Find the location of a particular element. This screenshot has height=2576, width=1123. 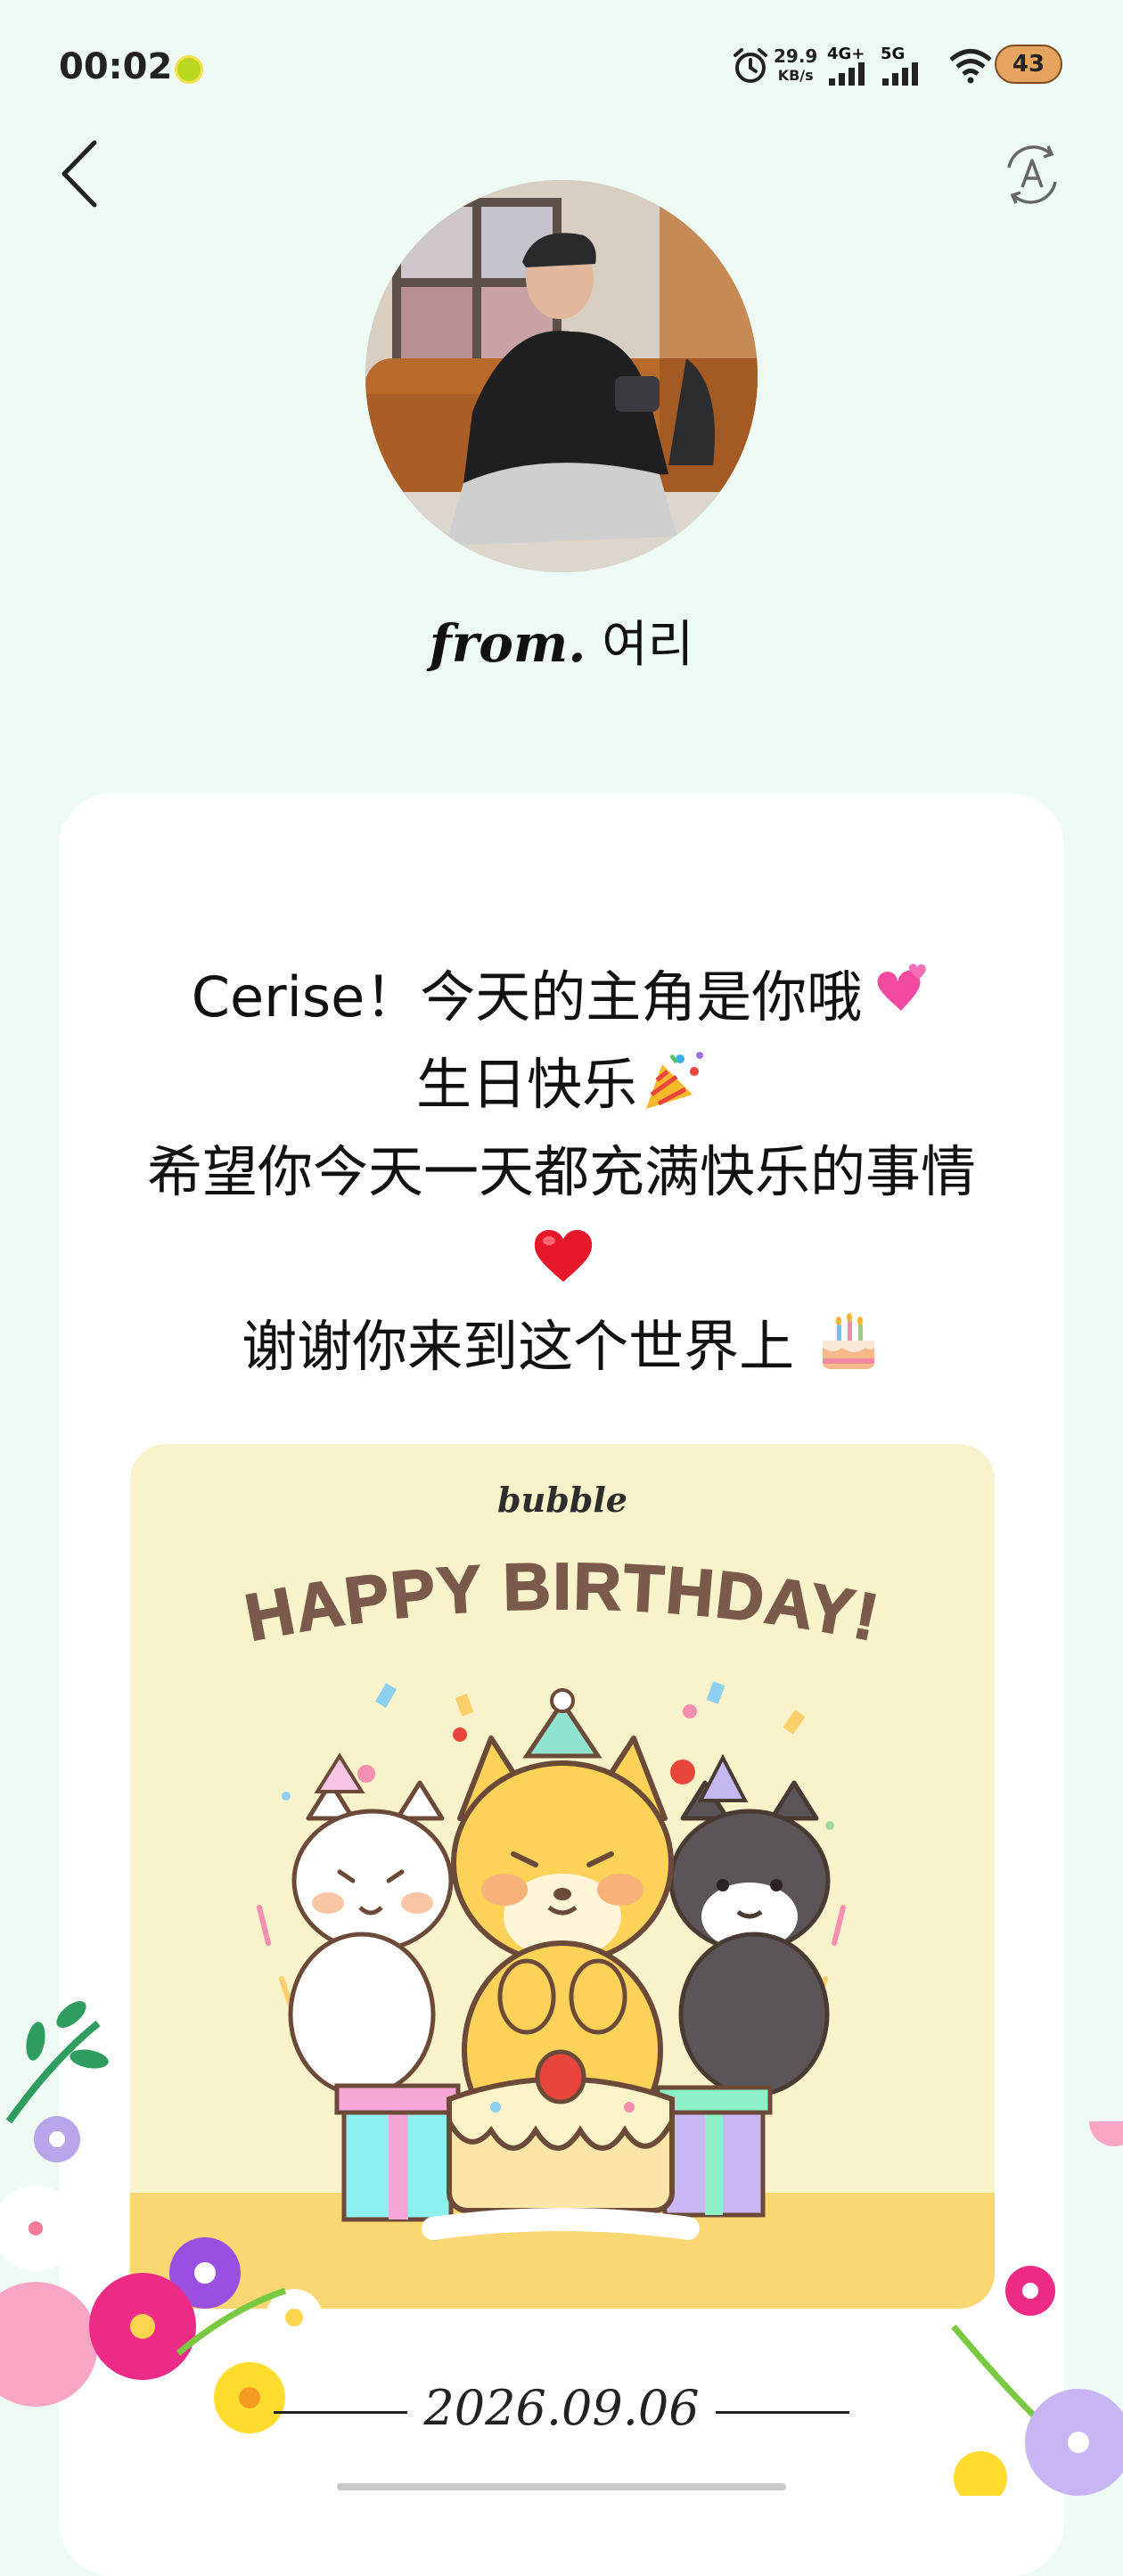

bubble-logo: bubble is located at coordinates (562, 1500).